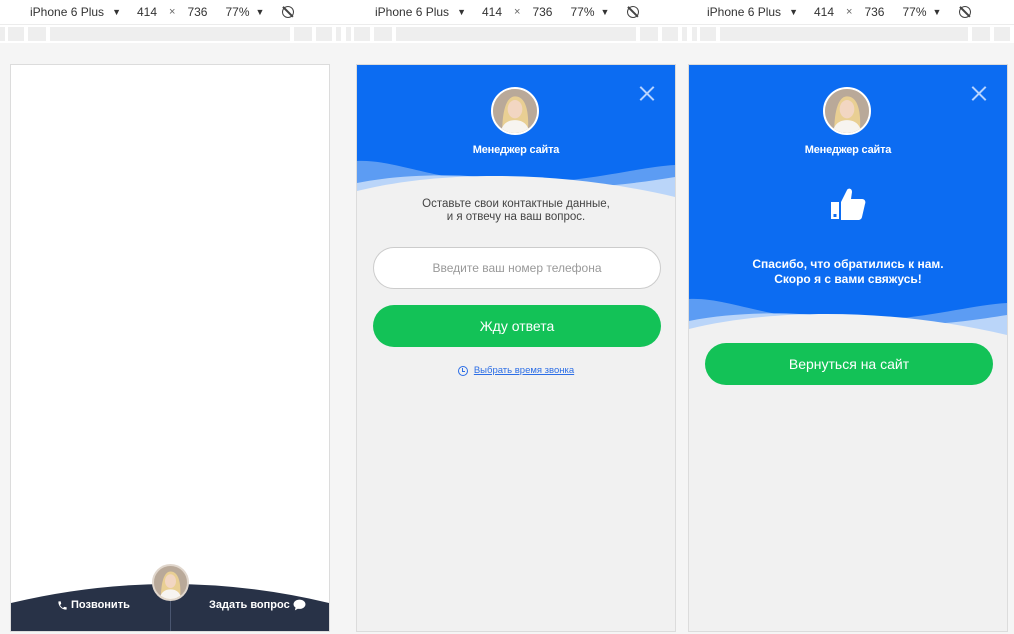 The image size is (1014, 634). What do you see at coordinates (848, 324) in the screenshot?
I see `header-wave` at bounding box center [848, 324].